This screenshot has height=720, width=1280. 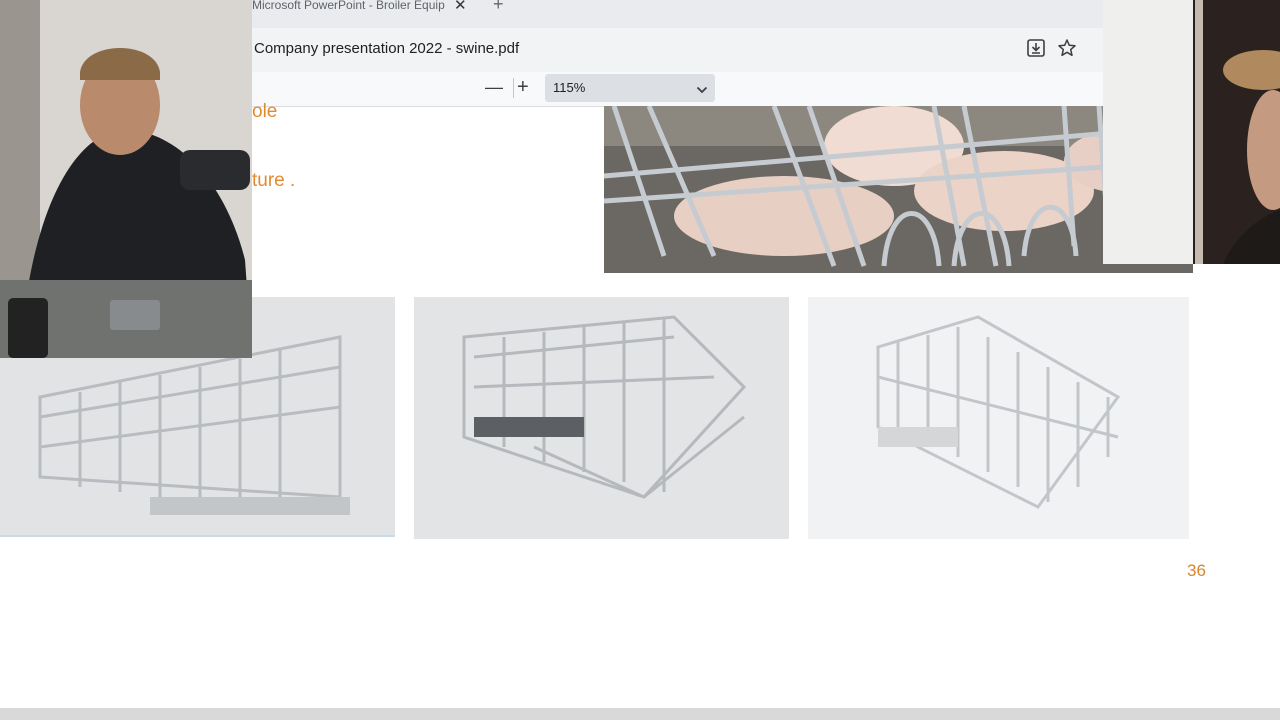 What do you see at coordinates (640, 714) in the screenshot?
I see `horizontal-scrollbar` at bounding box center [640, 714].